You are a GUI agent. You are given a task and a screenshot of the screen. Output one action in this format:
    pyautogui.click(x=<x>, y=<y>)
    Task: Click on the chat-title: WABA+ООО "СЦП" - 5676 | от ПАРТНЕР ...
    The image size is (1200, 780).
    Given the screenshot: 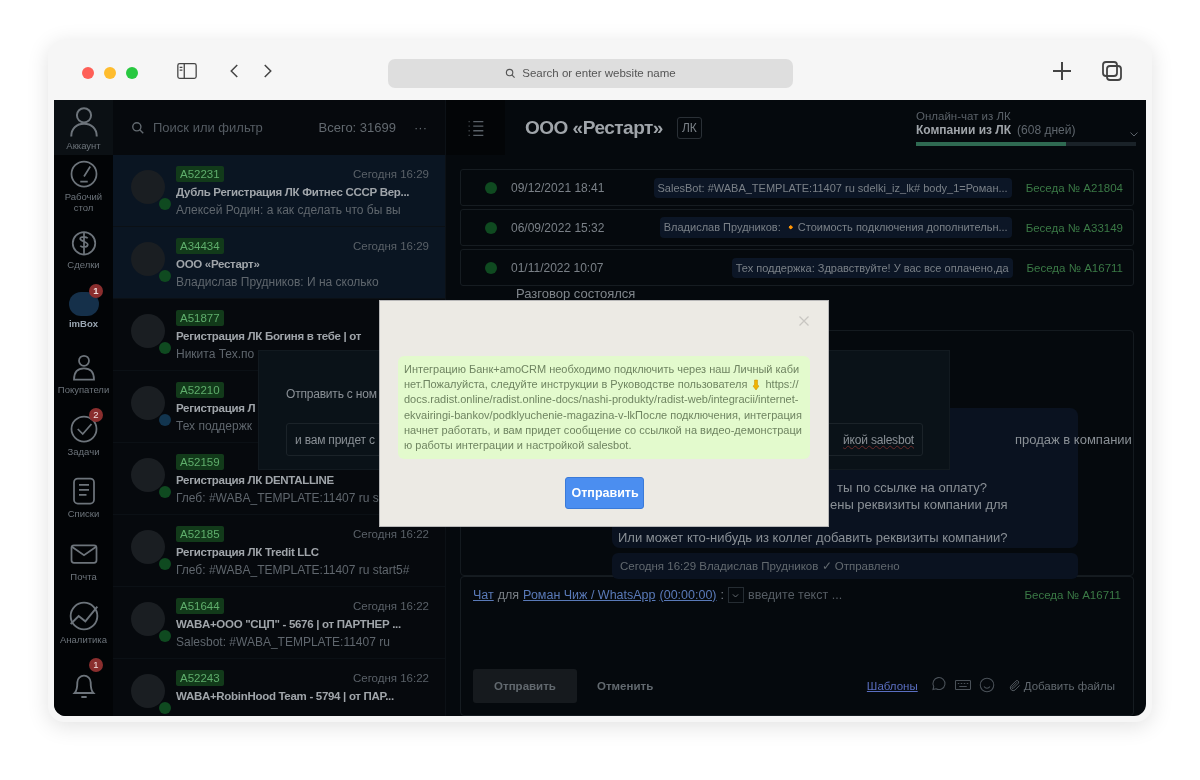 What is the action you would take?
    pyautogui.click(x=288, y=624)
    